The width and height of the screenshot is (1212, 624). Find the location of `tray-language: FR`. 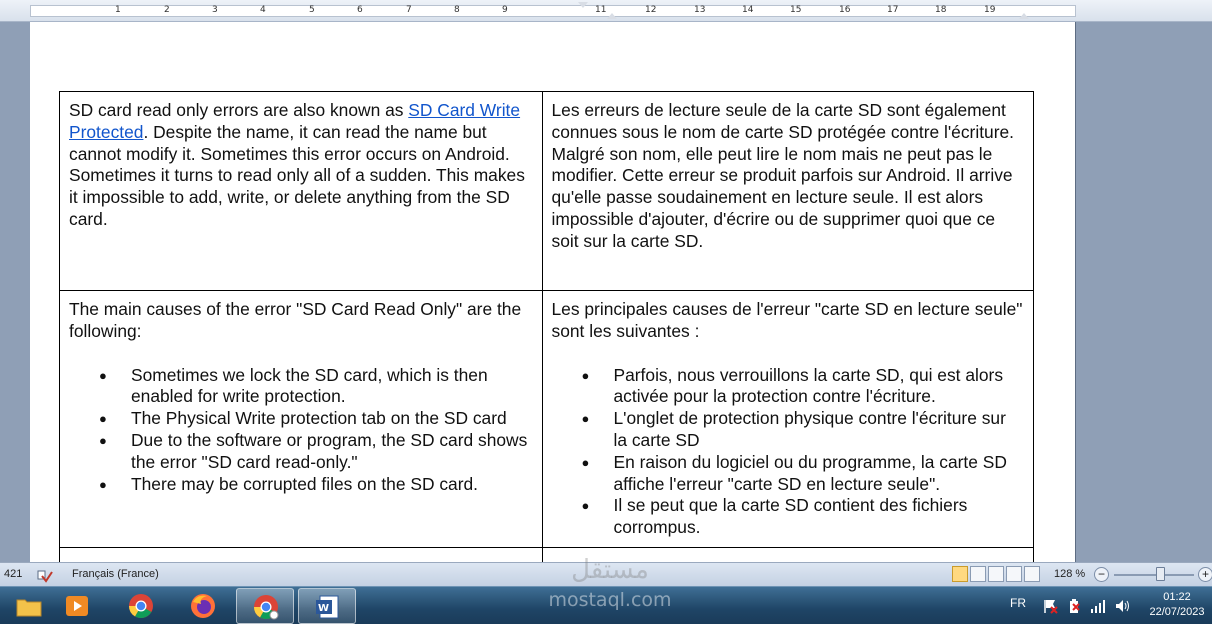

tray-language: FR is located at coordinates (1018, 603).